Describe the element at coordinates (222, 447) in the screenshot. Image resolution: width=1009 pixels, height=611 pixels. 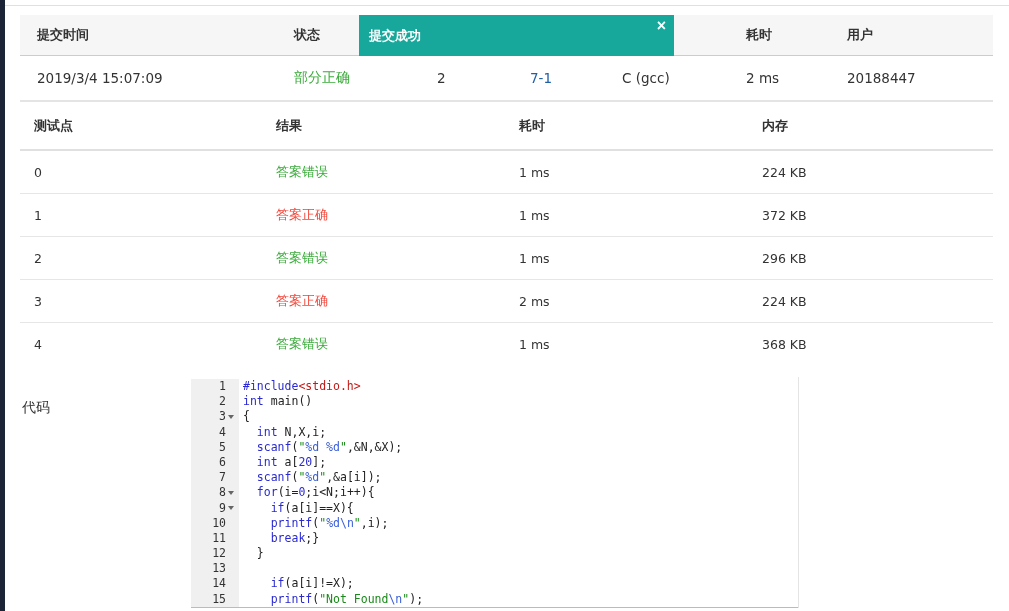
I see `line-number: 5` at that location.